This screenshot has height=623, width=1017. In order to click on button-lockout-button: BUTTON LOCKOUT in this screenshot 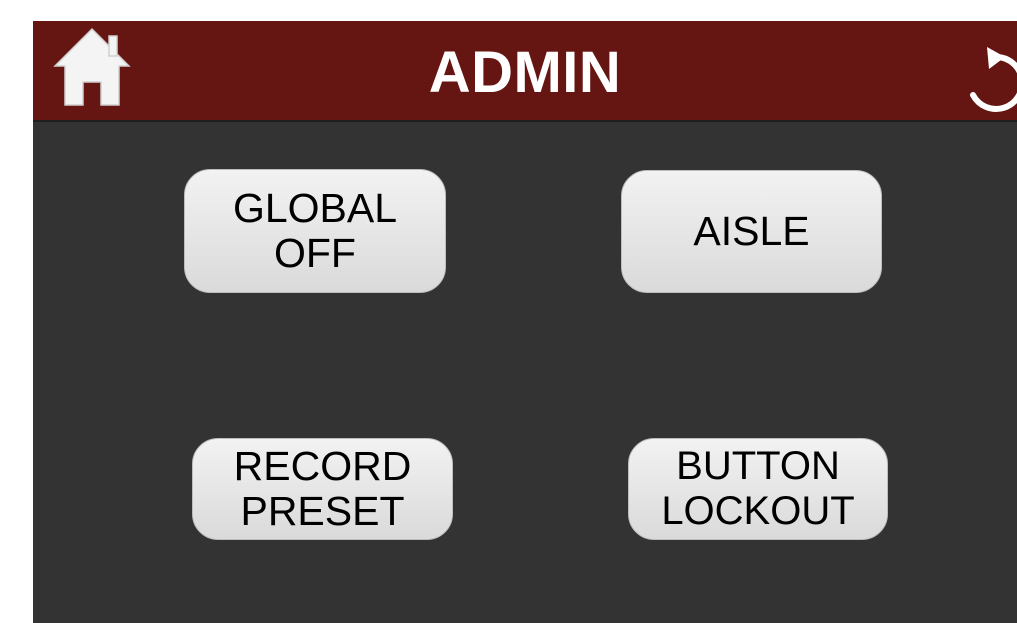, I will do `click(758, 489)`.